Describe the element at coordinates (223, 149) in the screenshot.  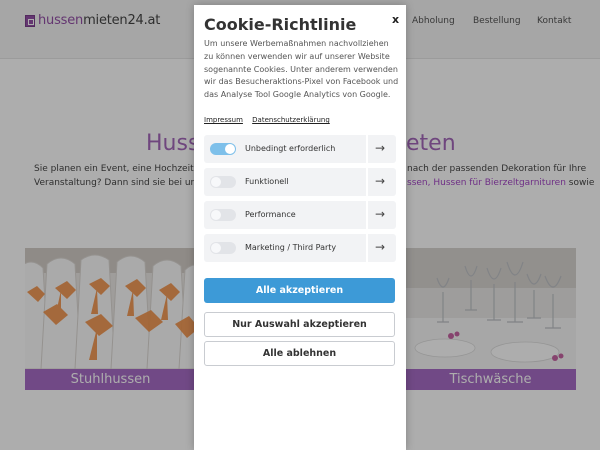
I see `necessary-toggle` at that location.